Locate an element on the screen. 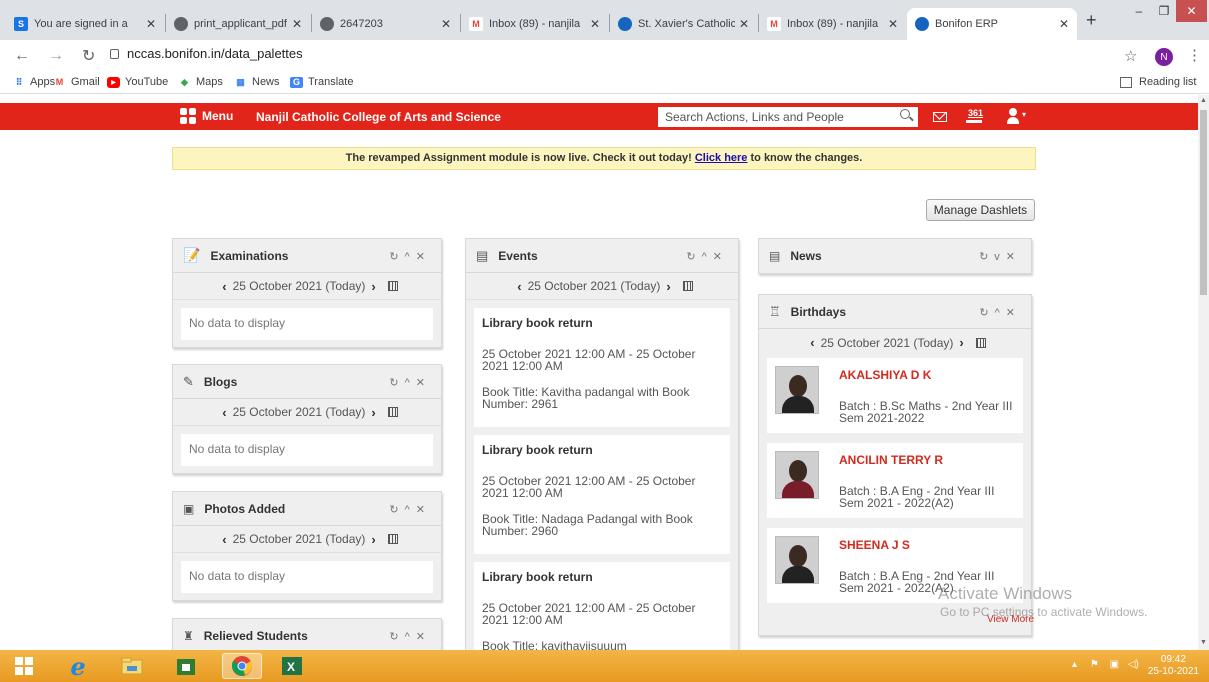 Image resolution: width=1209 pixels, height=682 pixels. svg-text: X is located at coordinates (291, 667).